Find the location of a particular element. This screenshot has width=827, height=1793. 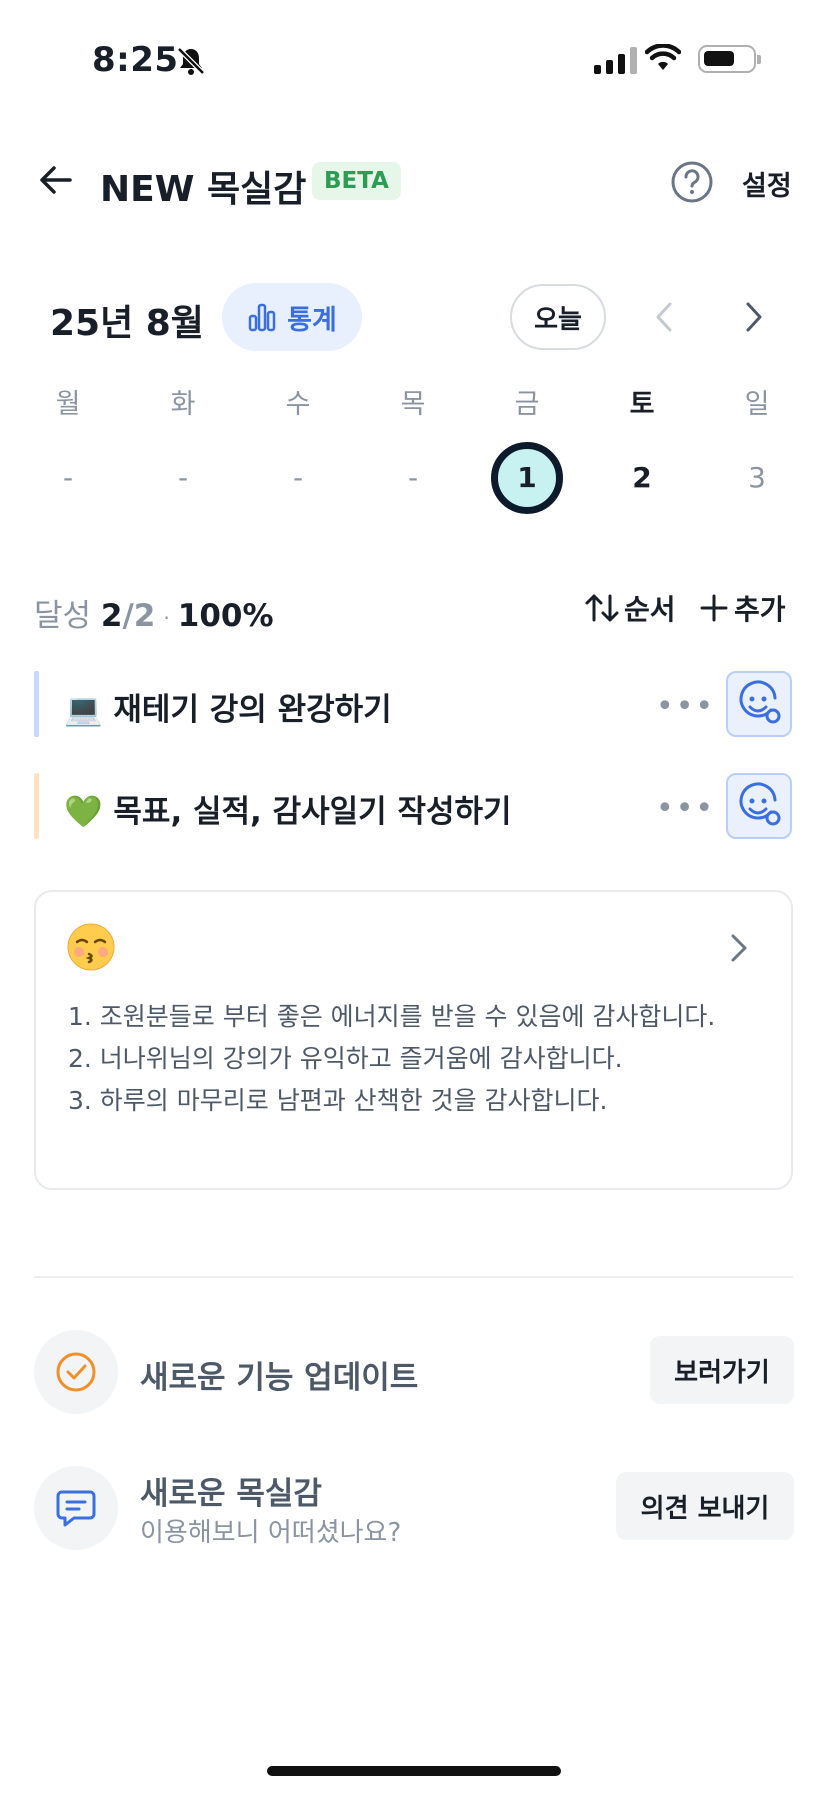

back-arrow-icon is located at coordinates (56, 180).